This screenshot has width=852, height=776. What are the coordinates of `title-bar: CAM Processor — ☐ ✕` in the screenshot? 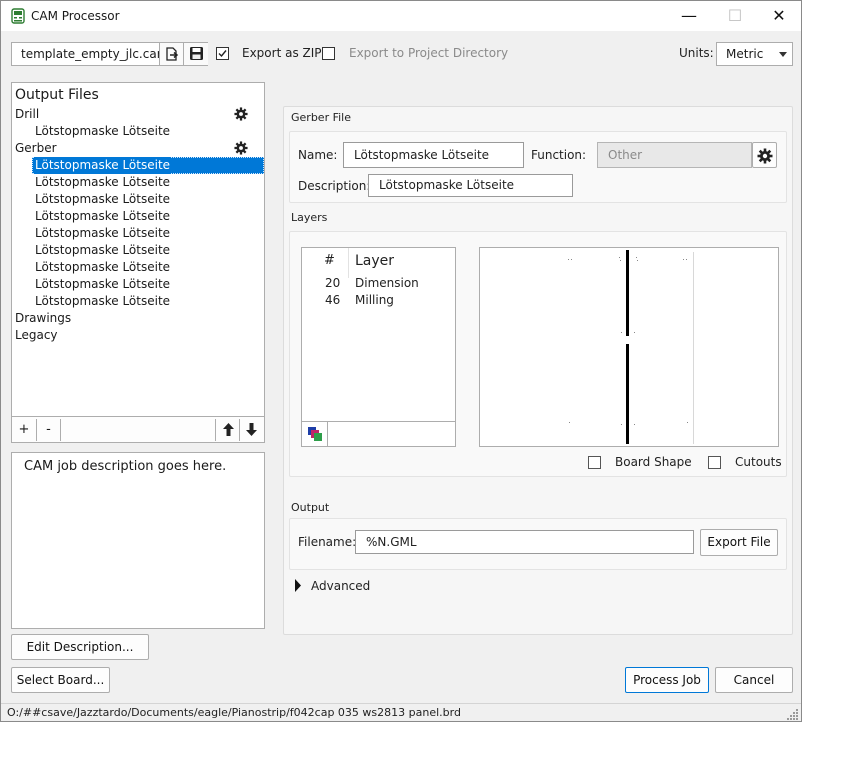 It's located at (401, 16).